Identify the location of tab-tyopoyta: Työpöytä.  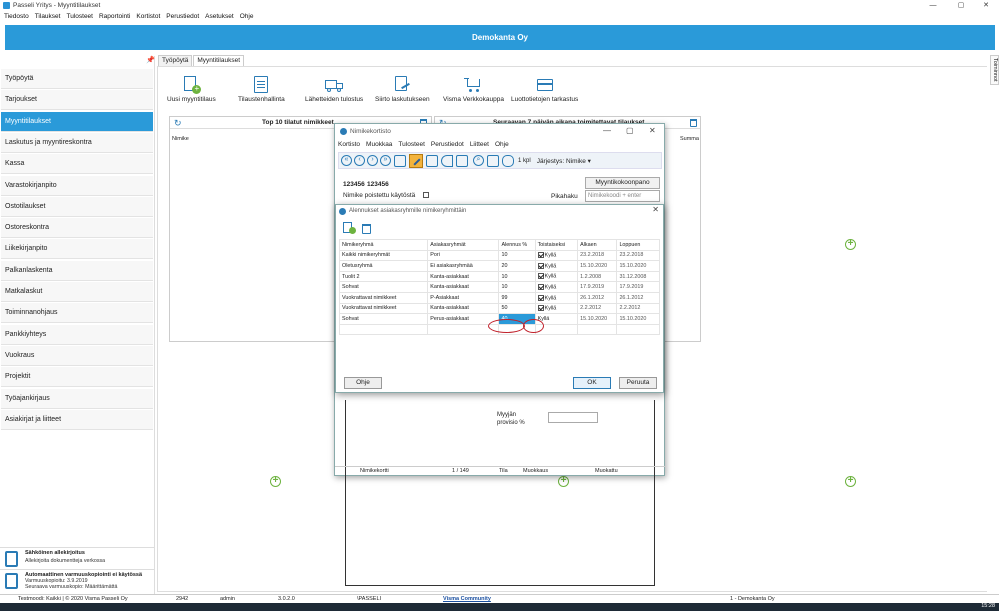
(175, 60).